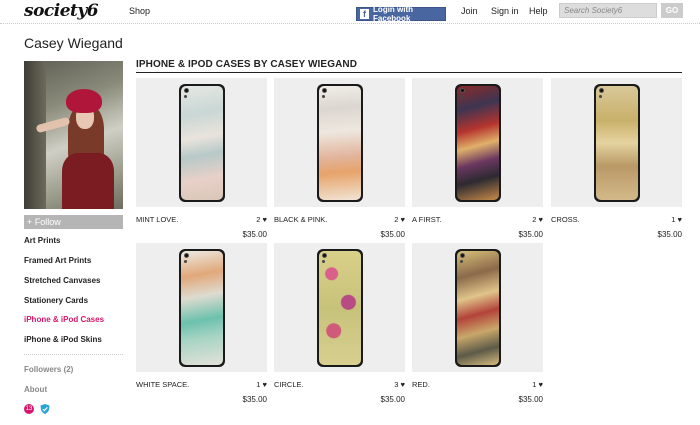 The height and width of the screenshot is (425, 700). I want to click on product-name: MINT LOVE., so click(157, 219).